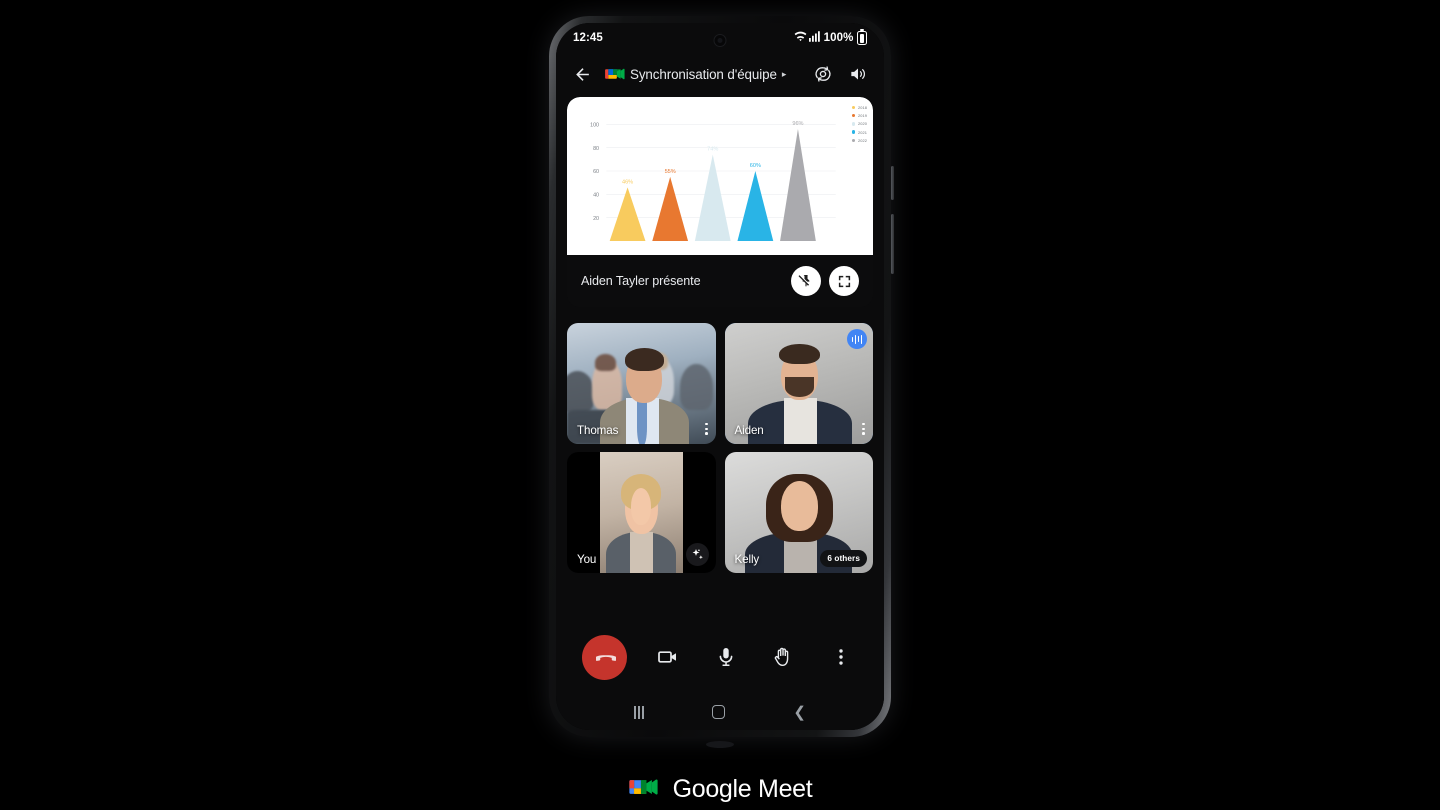 This screenshot has height=810, width=1440. What do you see at coordinates (713, 181) in the screenshot?
I see `chart-plot-area: 20 40 60 80 100 46% 55% 74% 60% 96%` at bounding box center [713, 181].